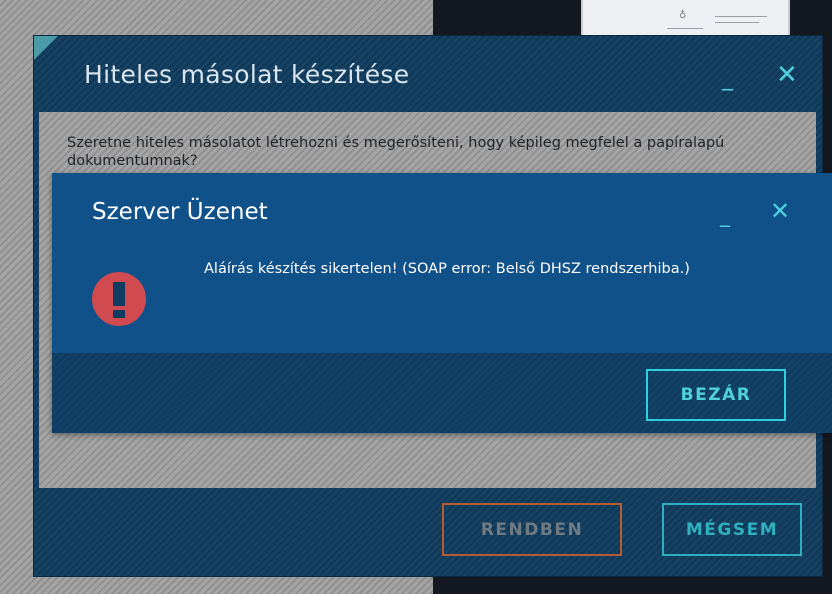 This screenshot has height=594, width=832. Describe the element at coordinates (532, 529) in the screenshot. I see `ok-button: RENDBEN` at that location.